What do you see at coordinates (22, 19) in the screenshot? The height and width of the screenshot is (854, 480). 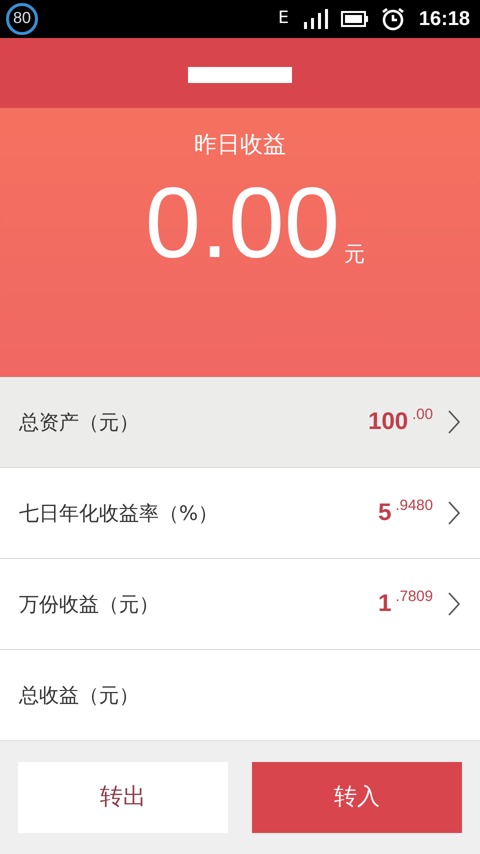 I see `battery-percent-badge: 80` at bounding box center [22, 19].